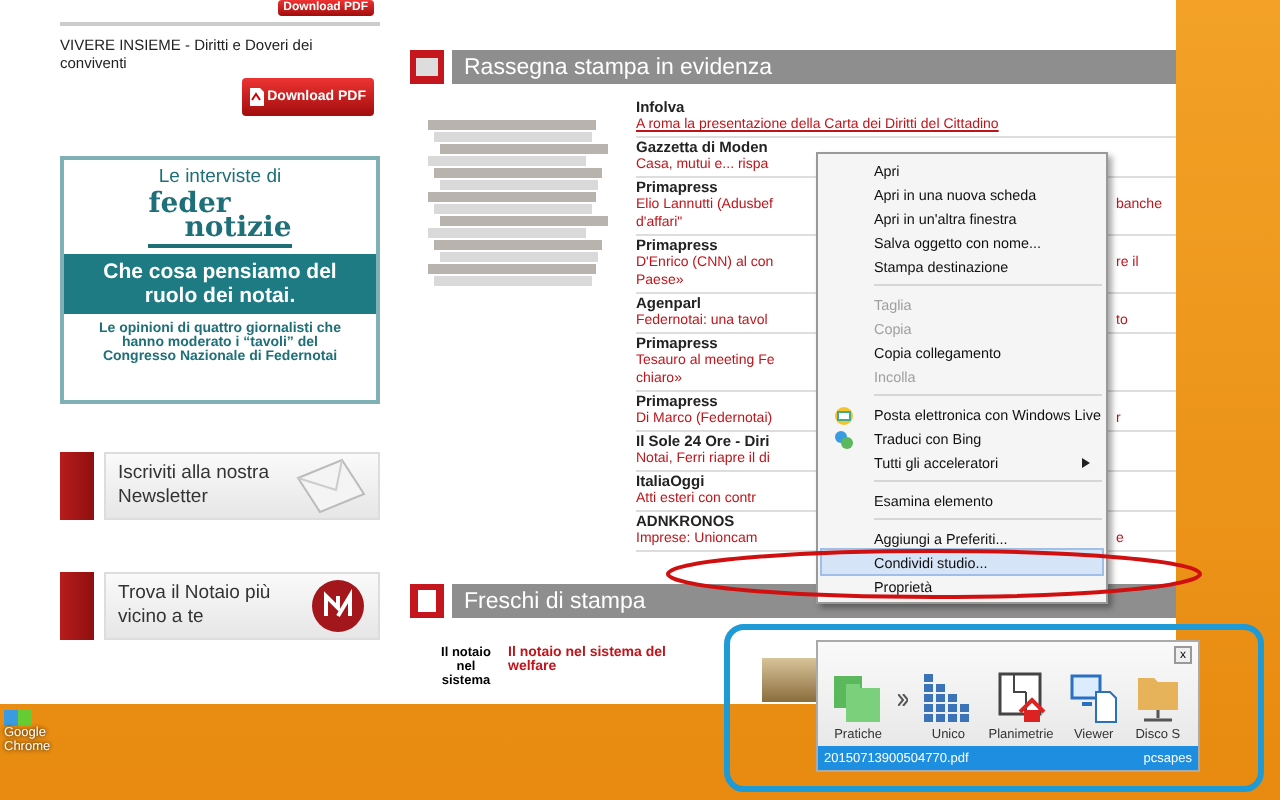 The width and height of the screenshot is (1280, 800). I want to click on promo-banner: Trova il Notaio più vicino a te, so click(242, 606).